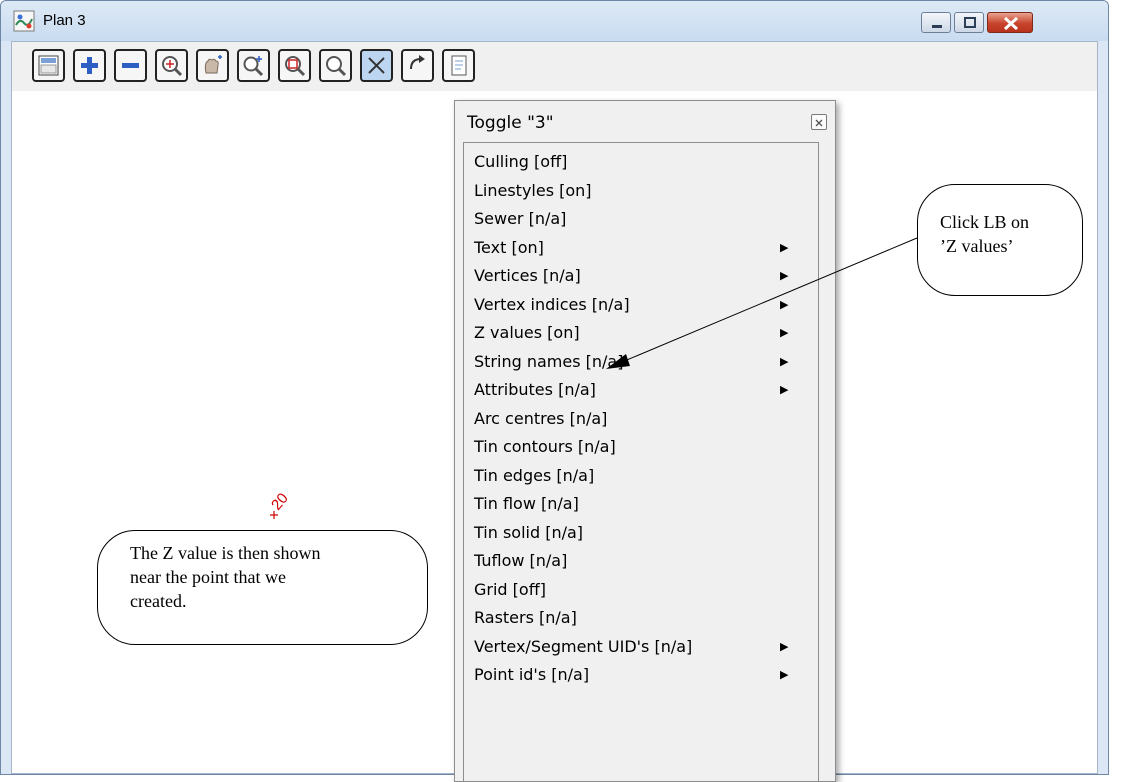 The image size is (1121, 782). What do you see at coordinates (552, 304) in the screenshot?
I see `menu-item-label: Vertex indices [n/a]` at bounding box center [552, 304].